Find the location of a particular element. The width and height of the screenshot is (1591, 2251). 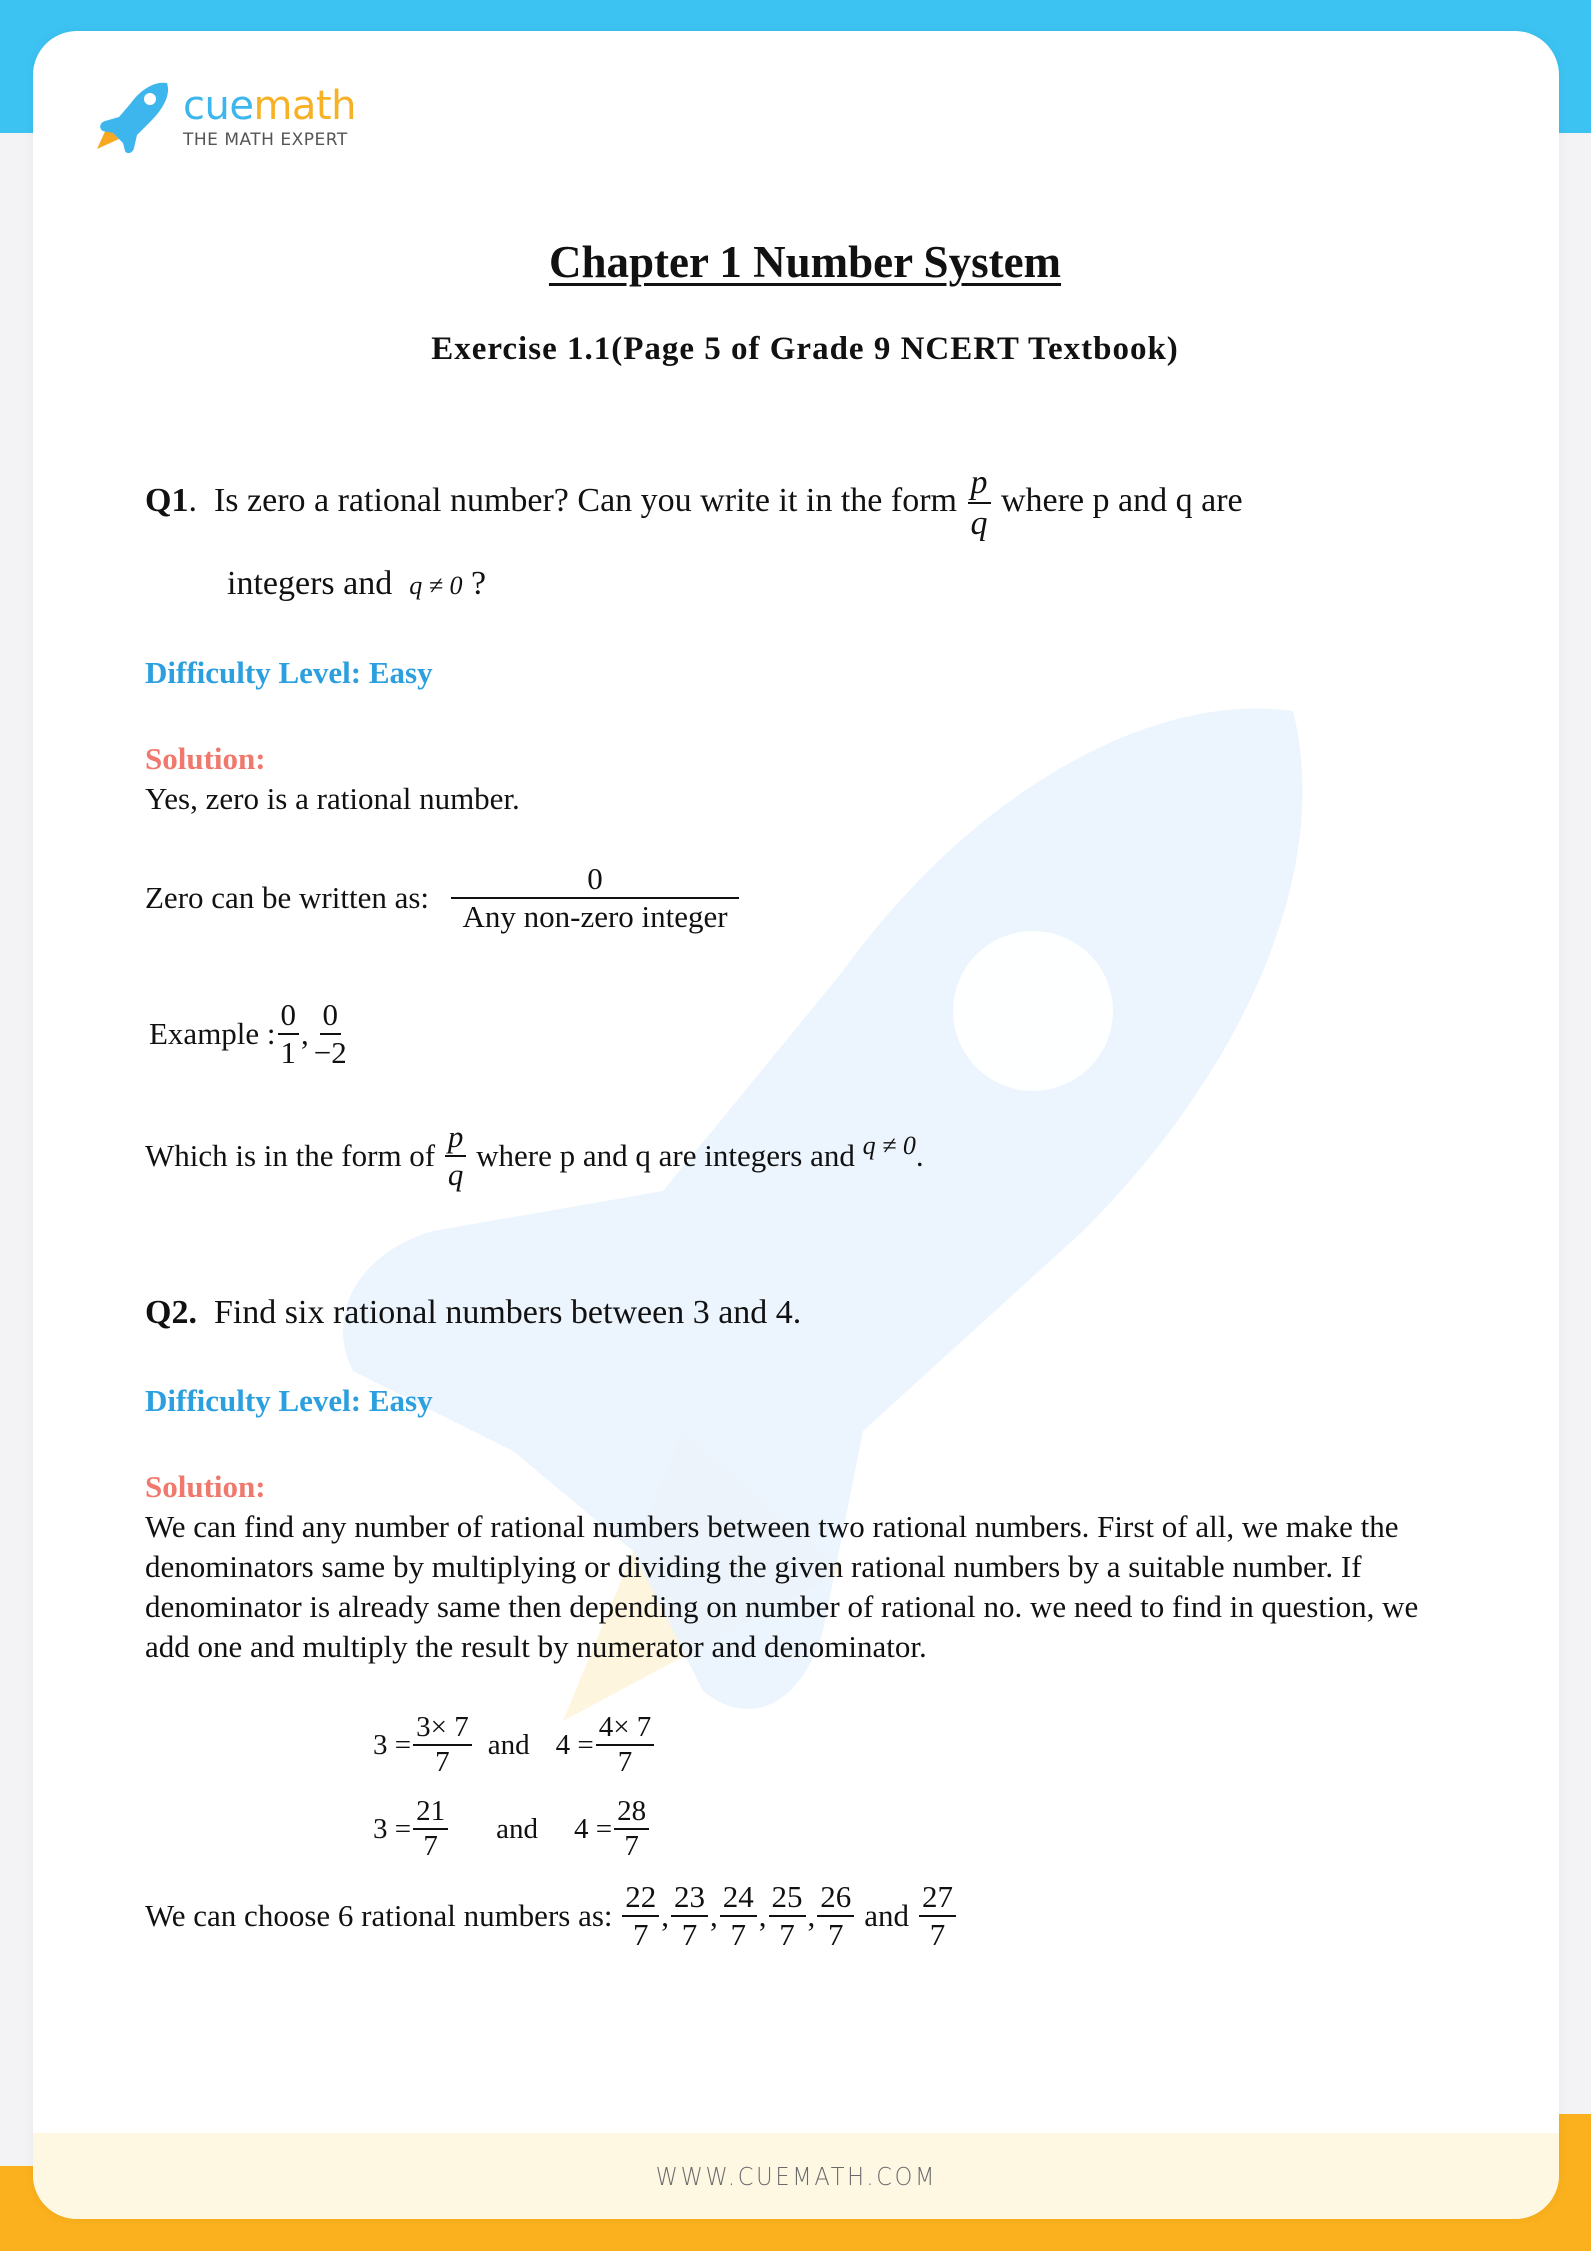

page-title: Chapter 1 Number System is located at coordinates (805, 262).